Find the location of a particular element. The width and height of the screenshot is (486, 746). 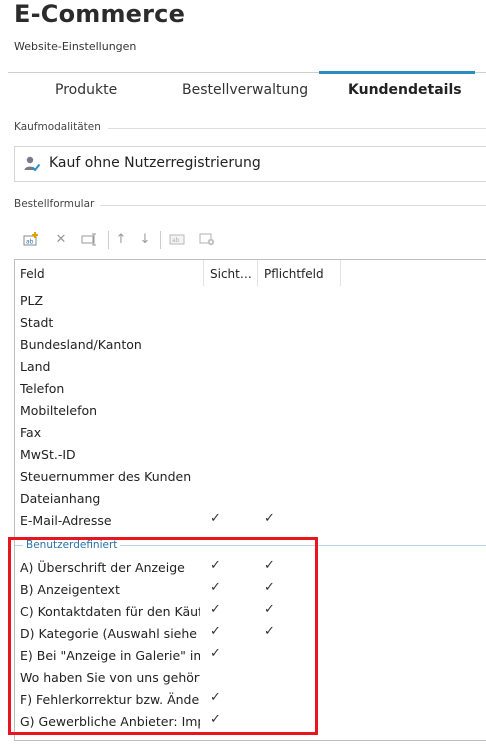

table-row: PLZ is located at coordinates (250, 301).